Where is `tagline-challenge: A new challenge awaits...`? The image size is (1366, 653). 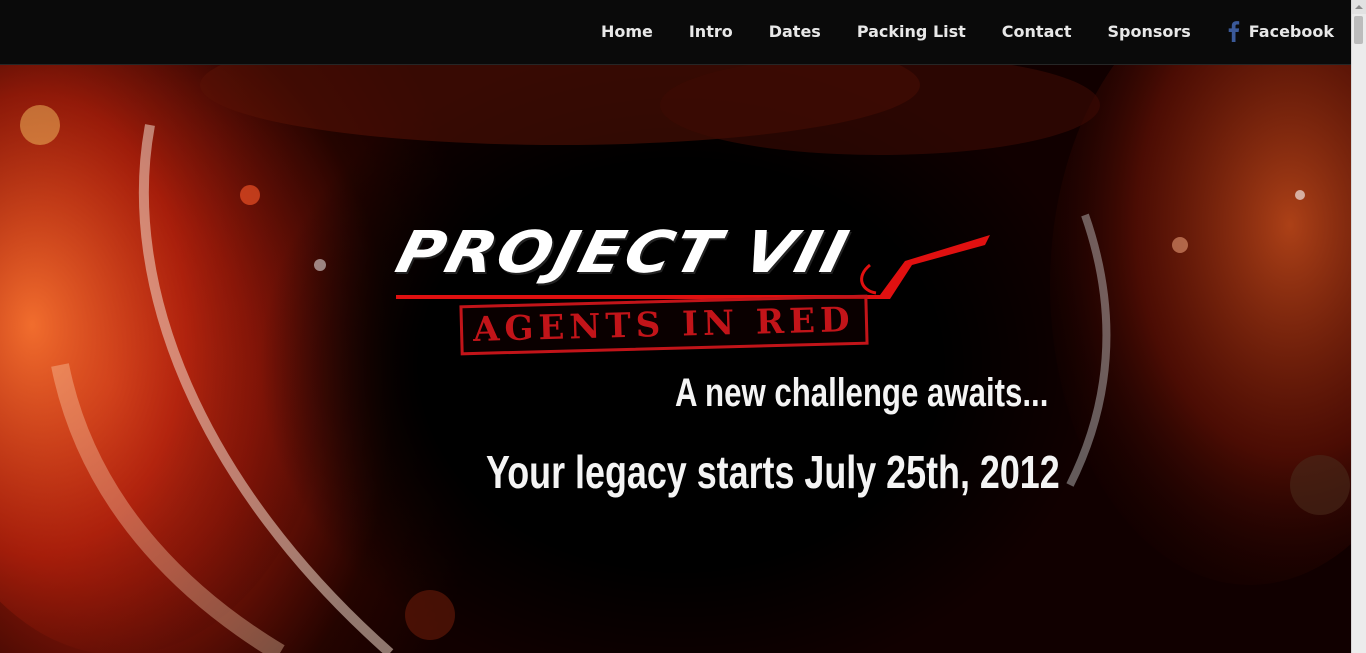 tagline-challenge: A new challenge awaits... is located at coordinates (862, 393).